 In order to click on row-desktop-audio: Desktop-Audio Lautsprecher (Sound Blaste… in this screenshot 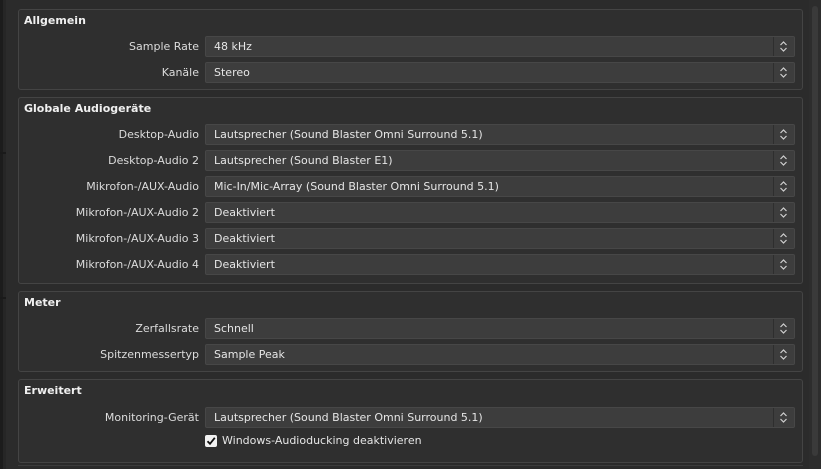, I will do `click(410, 134)`.